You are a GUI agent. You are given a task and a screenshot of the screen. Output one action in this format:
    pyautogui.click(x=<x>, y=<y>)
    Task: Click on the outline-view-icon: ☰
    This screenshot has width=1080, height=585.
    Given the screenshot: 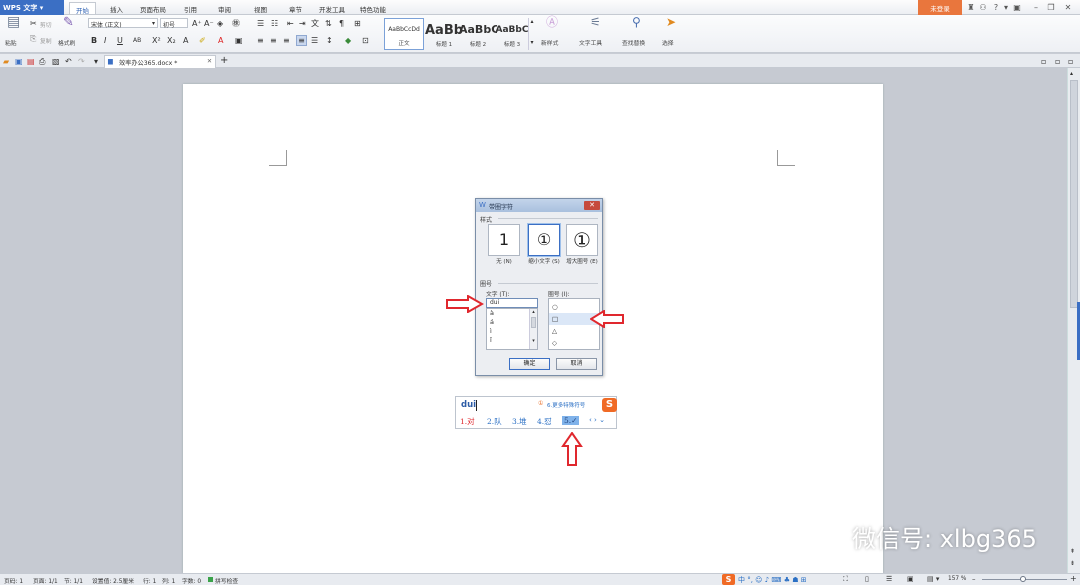 What is the action you would take?
    pyautogui.click(x=889, y=579)
    